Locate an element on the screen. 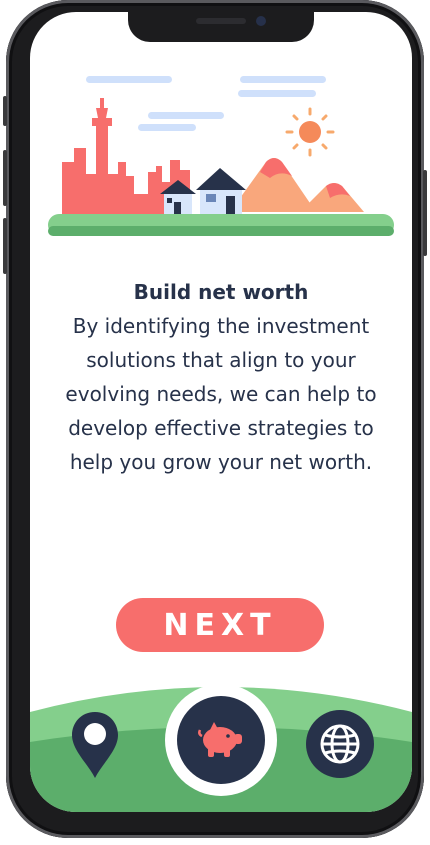 The image size is (430, 845). onboarding-title: Build net worth is located at coordinates (221, 292).